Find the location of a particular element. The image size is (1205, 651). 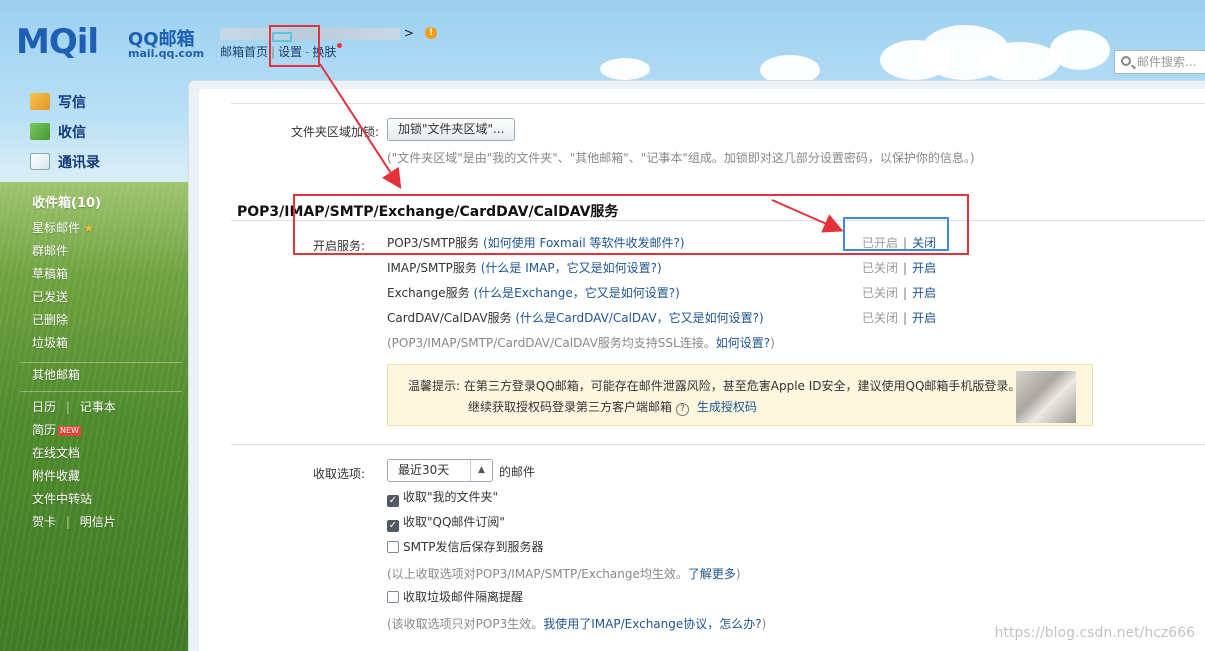

annotation-arrows is located at coordinates (581, 148).